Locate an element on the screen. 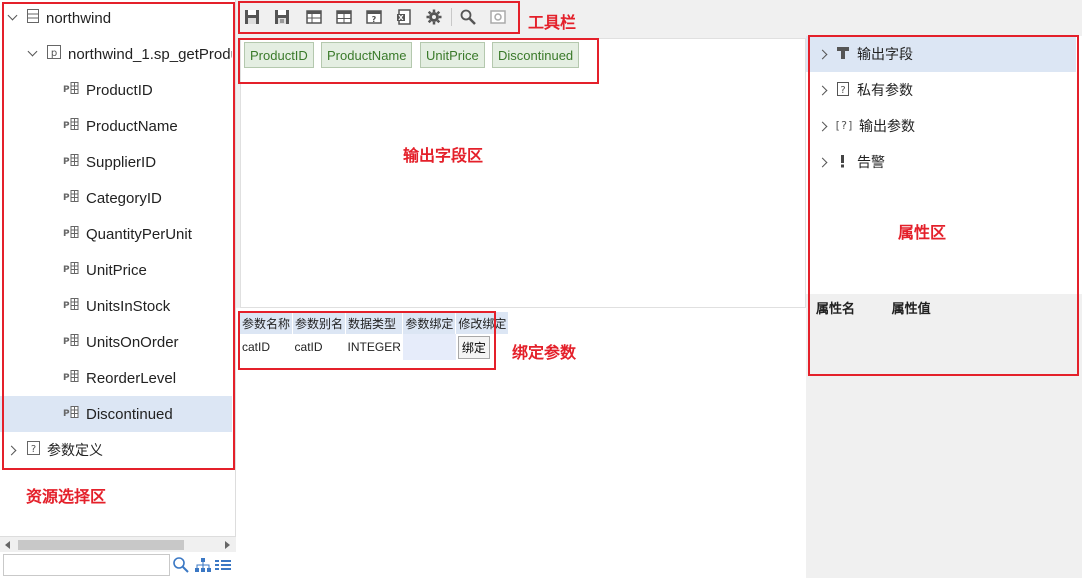 Image resolution: width=1082 pixels, height=578 pixels. param-binding-cell is located at coordinates (429, 347).